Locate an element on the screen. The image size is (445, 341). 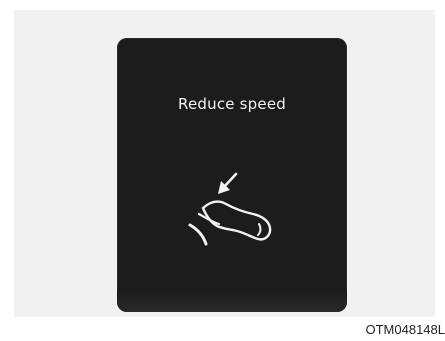
down-arrow-icon is located at coordinates (228, 183).